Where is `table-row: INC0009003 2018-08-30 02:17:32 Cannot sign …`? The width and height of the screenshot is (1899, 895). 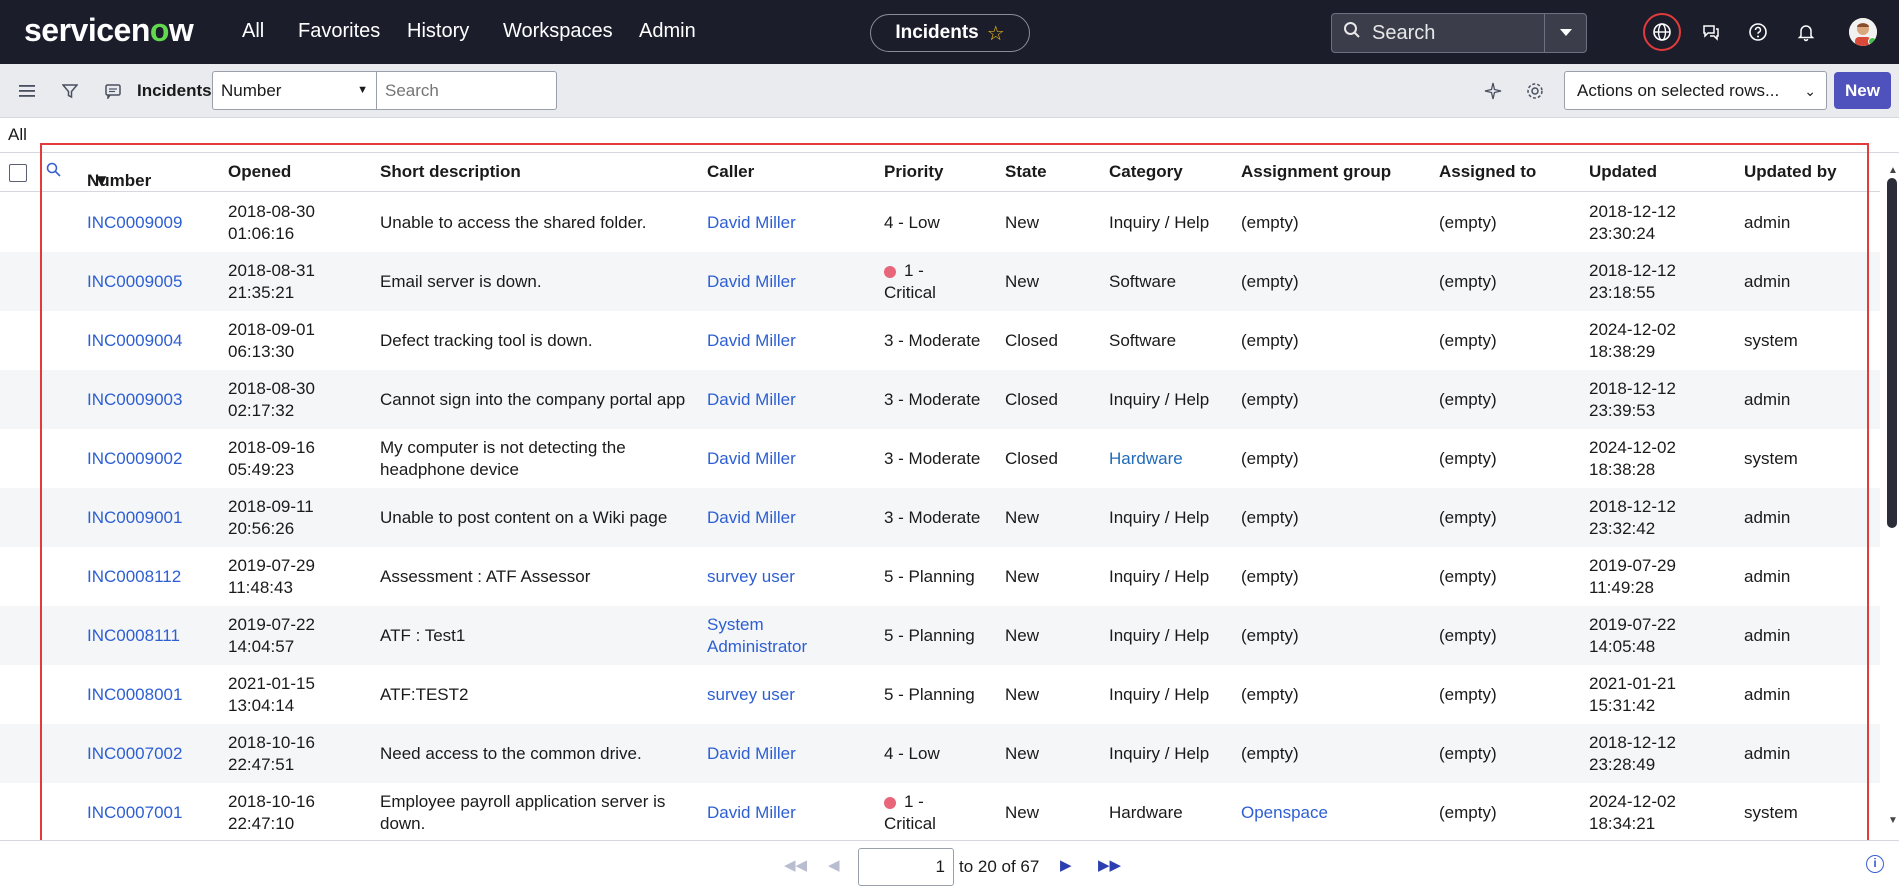
table-row: INC0009003 2018-08-30 02:17:32 Cannot sign … is located at coordinates (940, 399).